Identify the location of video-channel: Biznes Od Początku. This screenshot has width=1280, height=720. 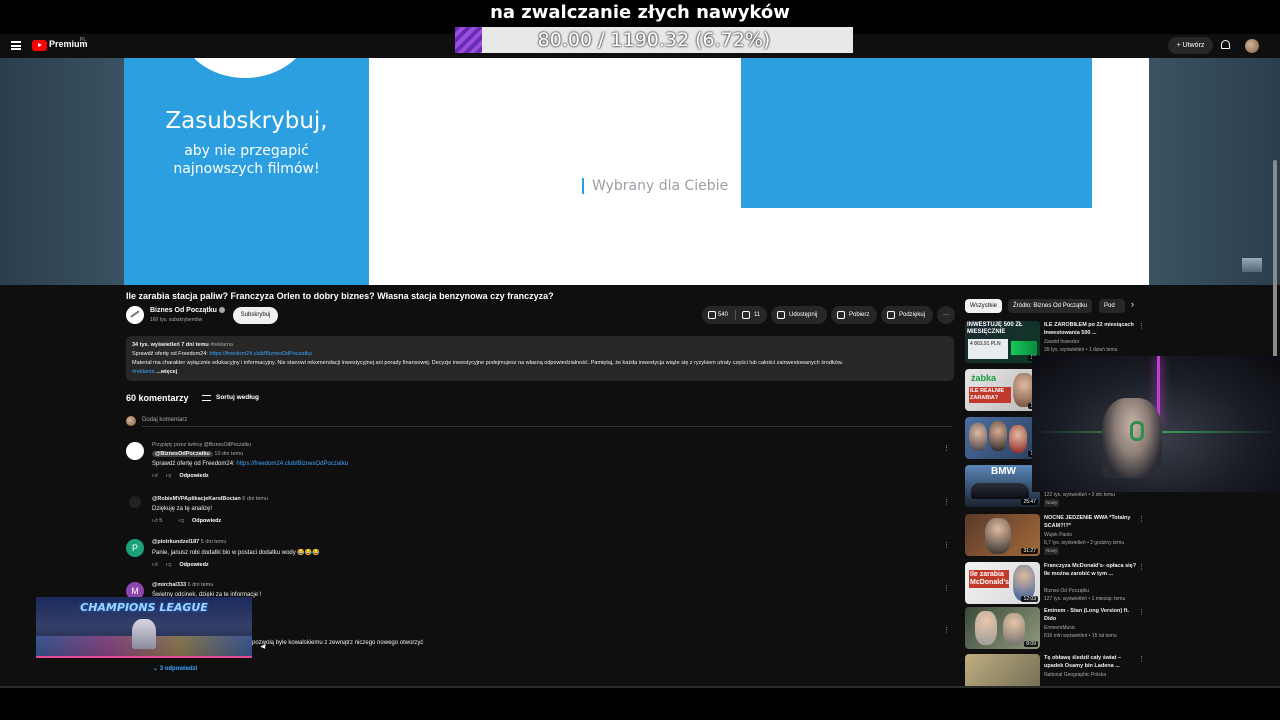
(1094, 591).